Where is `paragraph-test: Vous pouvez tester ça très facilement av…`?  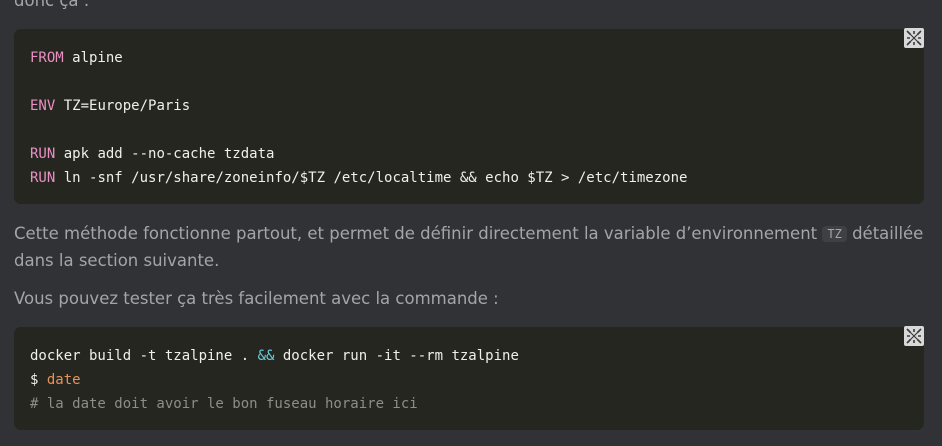 paragraph-test: Vous pouvez tester ça très facilement av… is located at coordinates (256, 298).